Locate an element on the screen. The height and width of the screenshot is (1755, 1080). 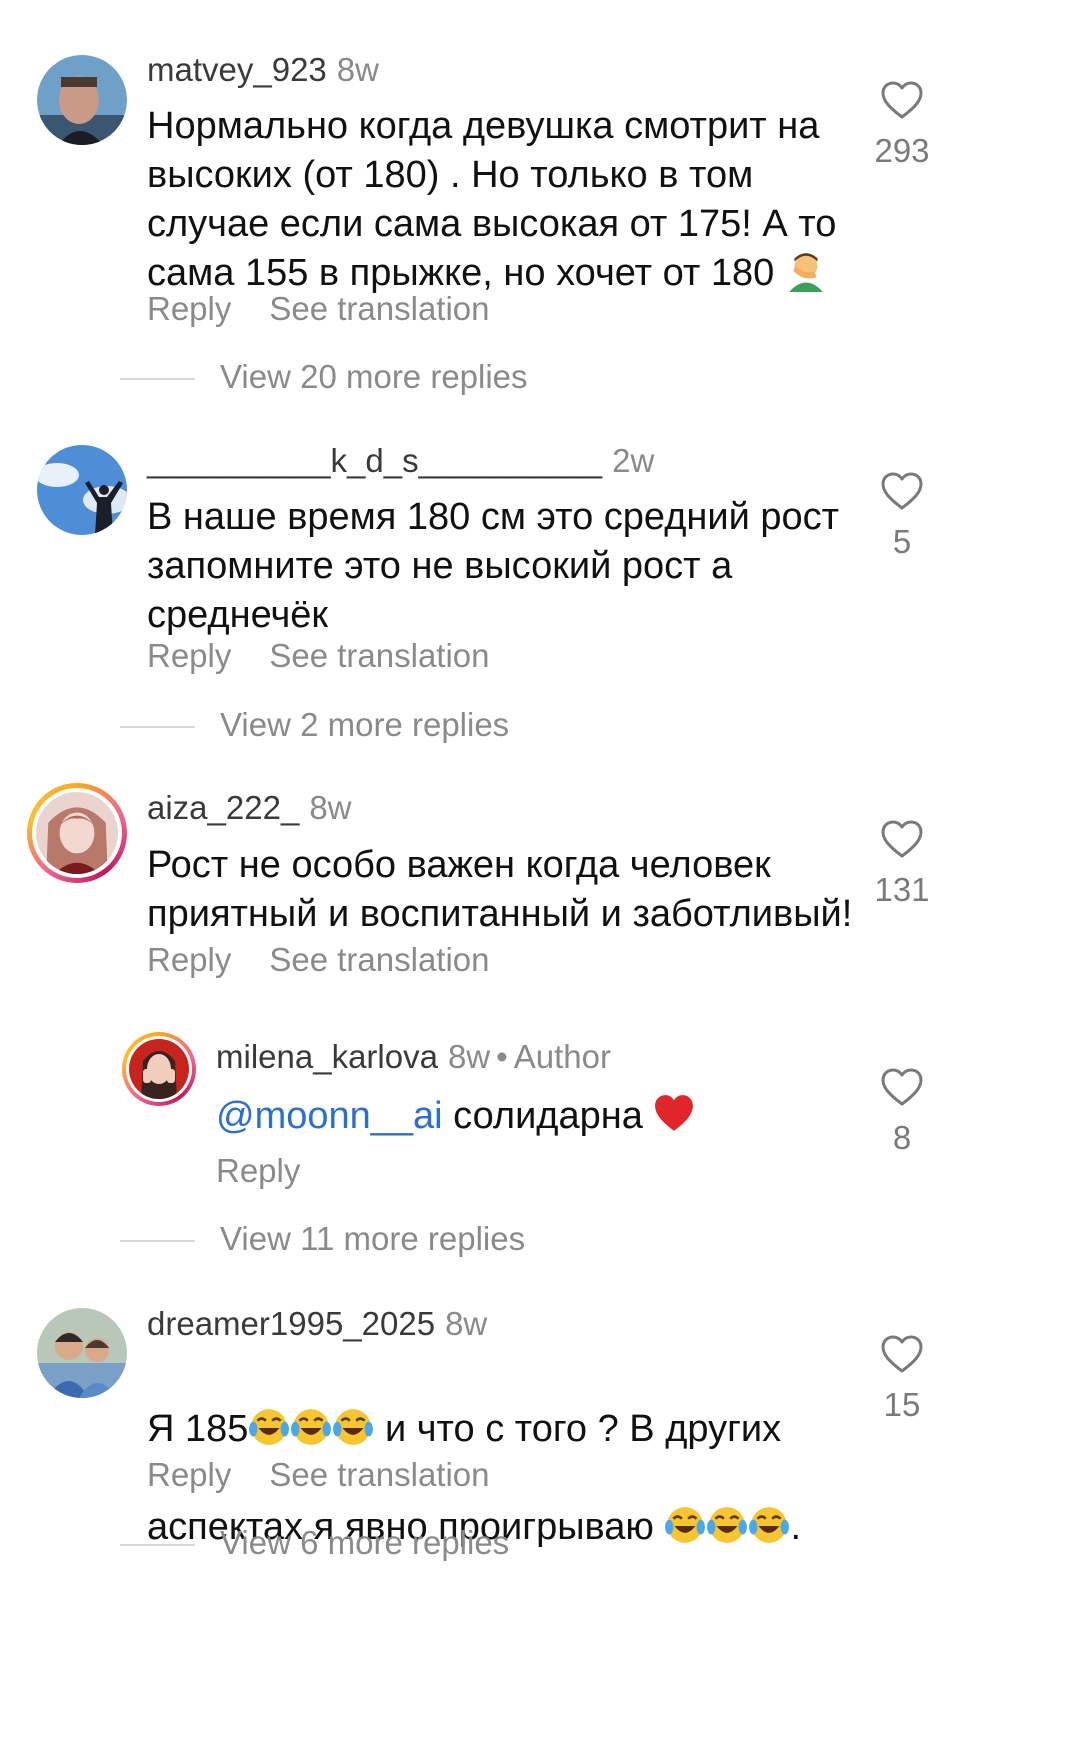
reply-text-body: солидарна is located at coordinates (548, 1116).